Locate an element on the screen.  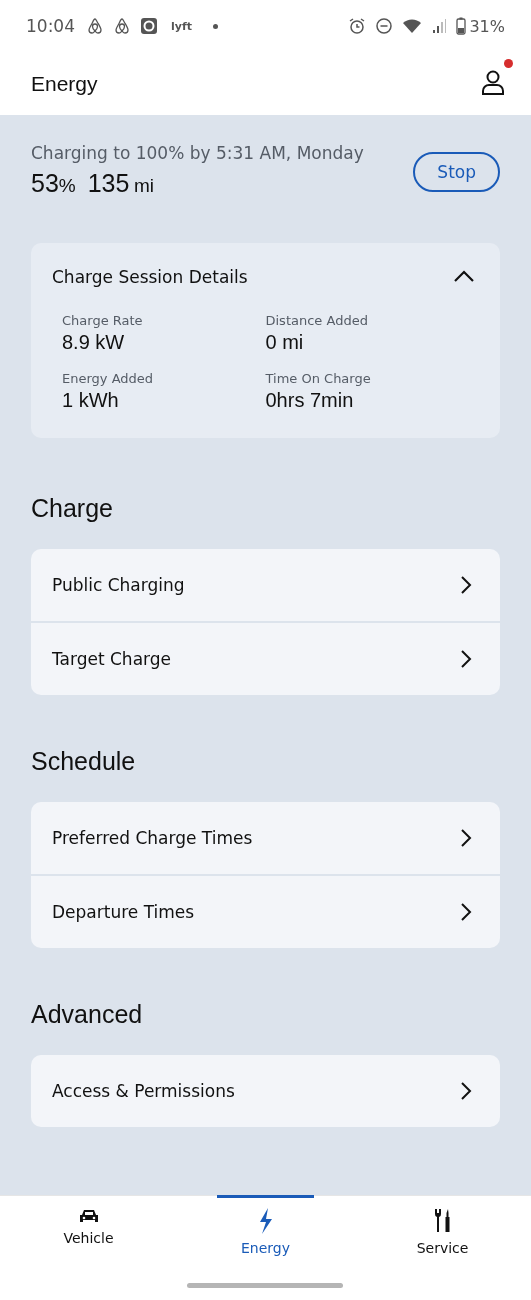
stat-value: 0hrs 7min is located at coordinates (310, 400).